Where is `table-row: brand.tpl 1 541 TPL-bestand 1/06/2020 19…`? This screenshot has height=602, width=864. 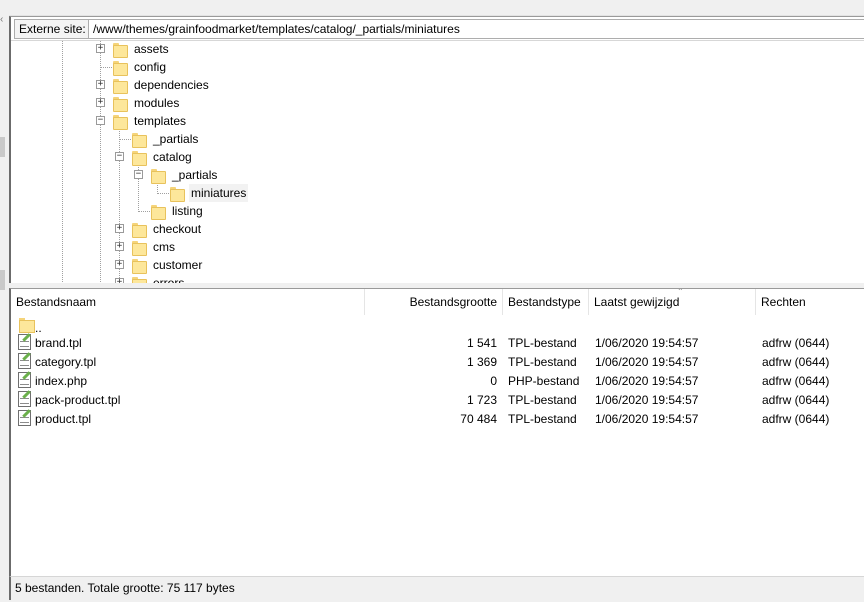 table-row: brand.tpl 1 541 TPL-bestand 1/06/2020 19… is located at coordinates (437, 343).